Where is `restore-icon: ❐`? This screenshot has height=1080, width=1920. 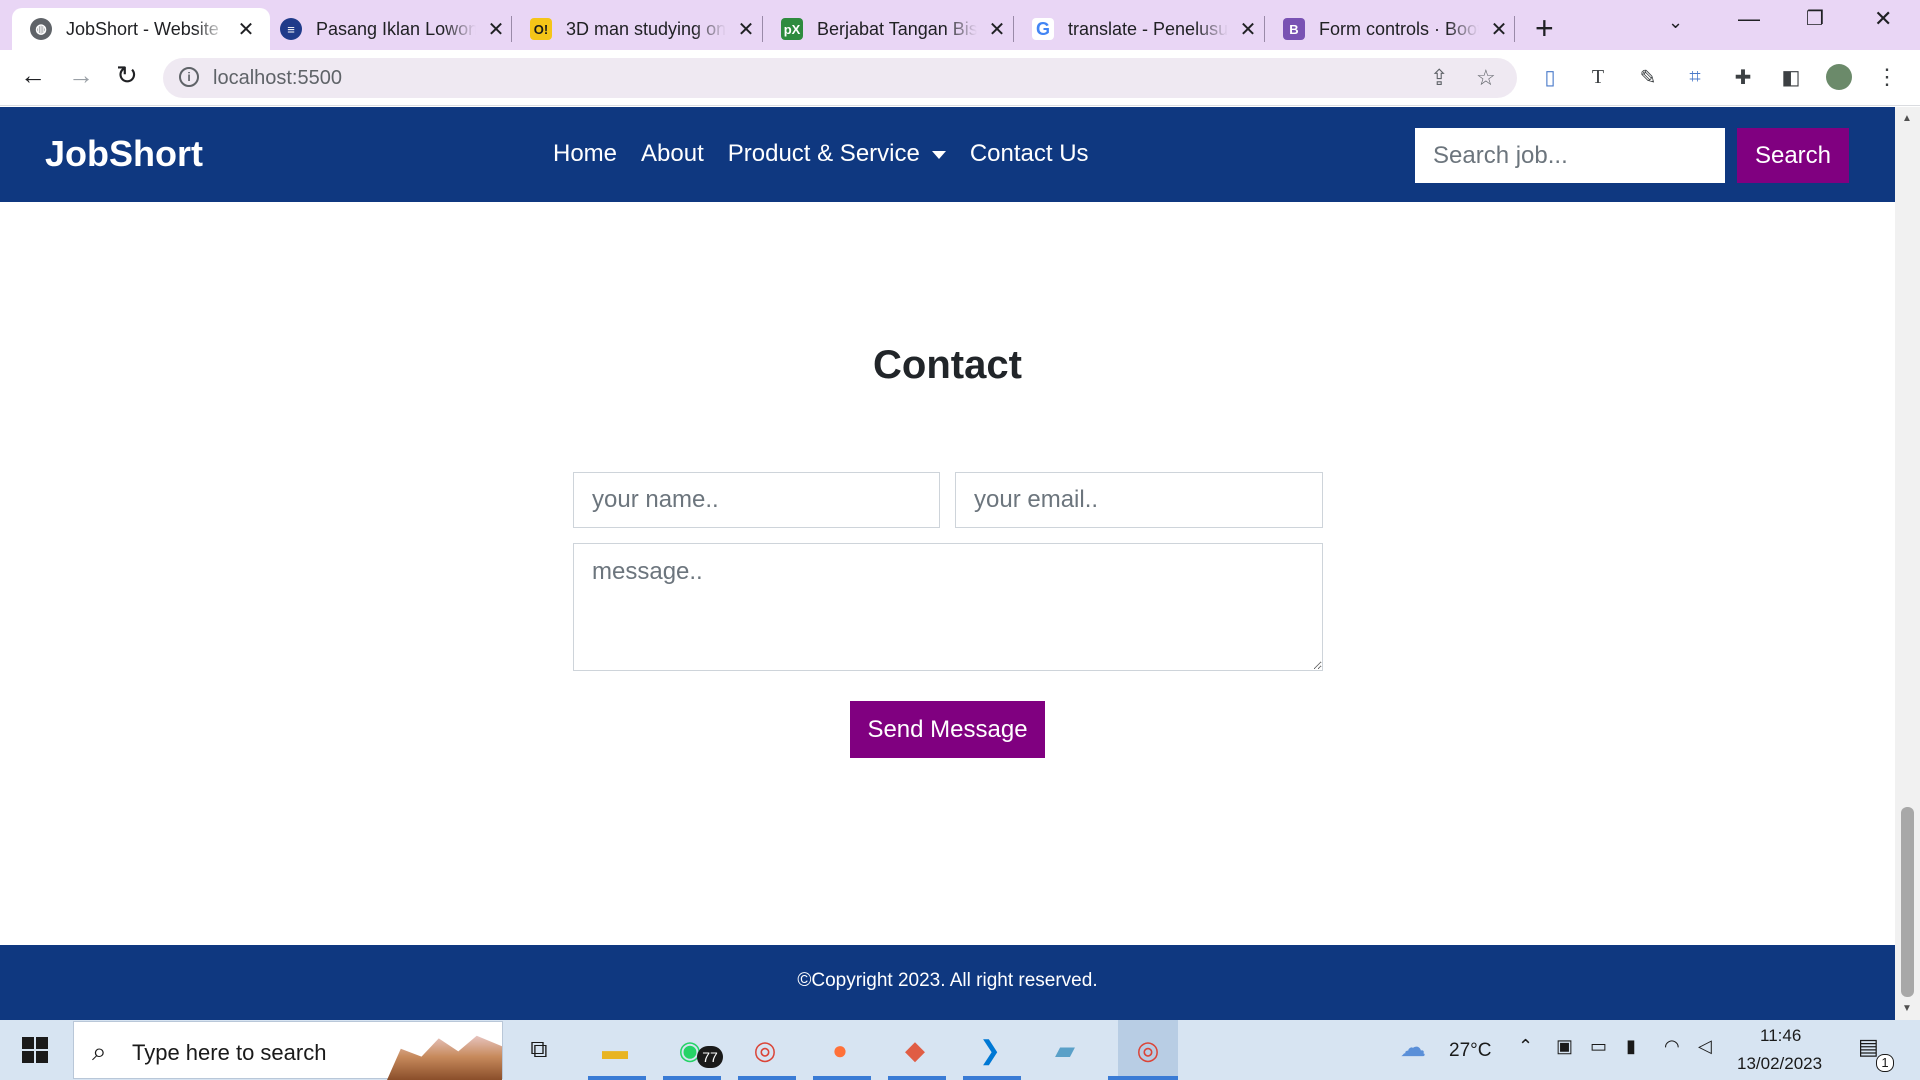 restore-icon: ❐ is located at coordinates (1815, 18).